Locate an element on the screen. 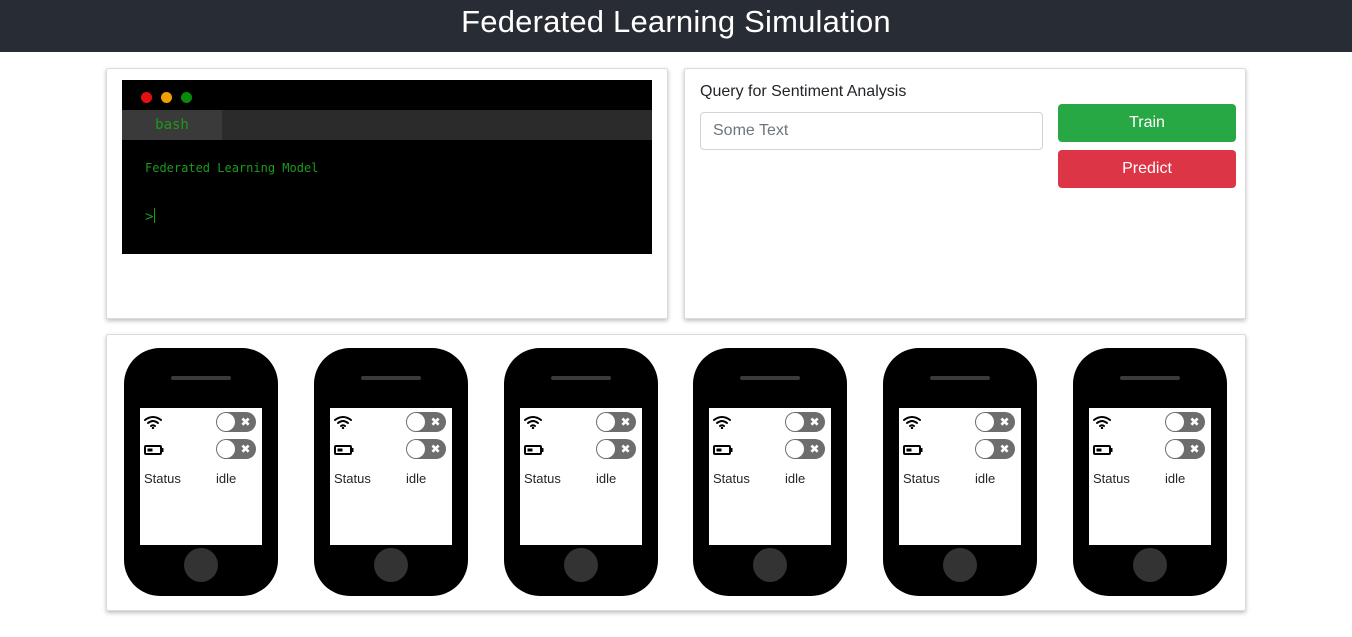 This screenshot has height=637, width=1352. terminal-prompt: > is located at coordinates (150, 216).